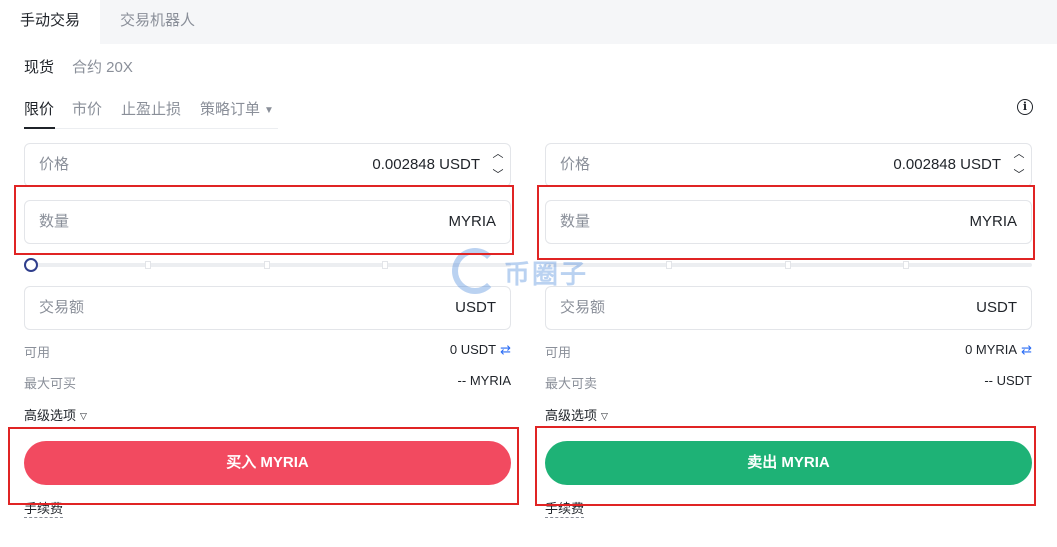  I want to click on buy-price-stepper: ︿ ﹀, so click(498, 165).